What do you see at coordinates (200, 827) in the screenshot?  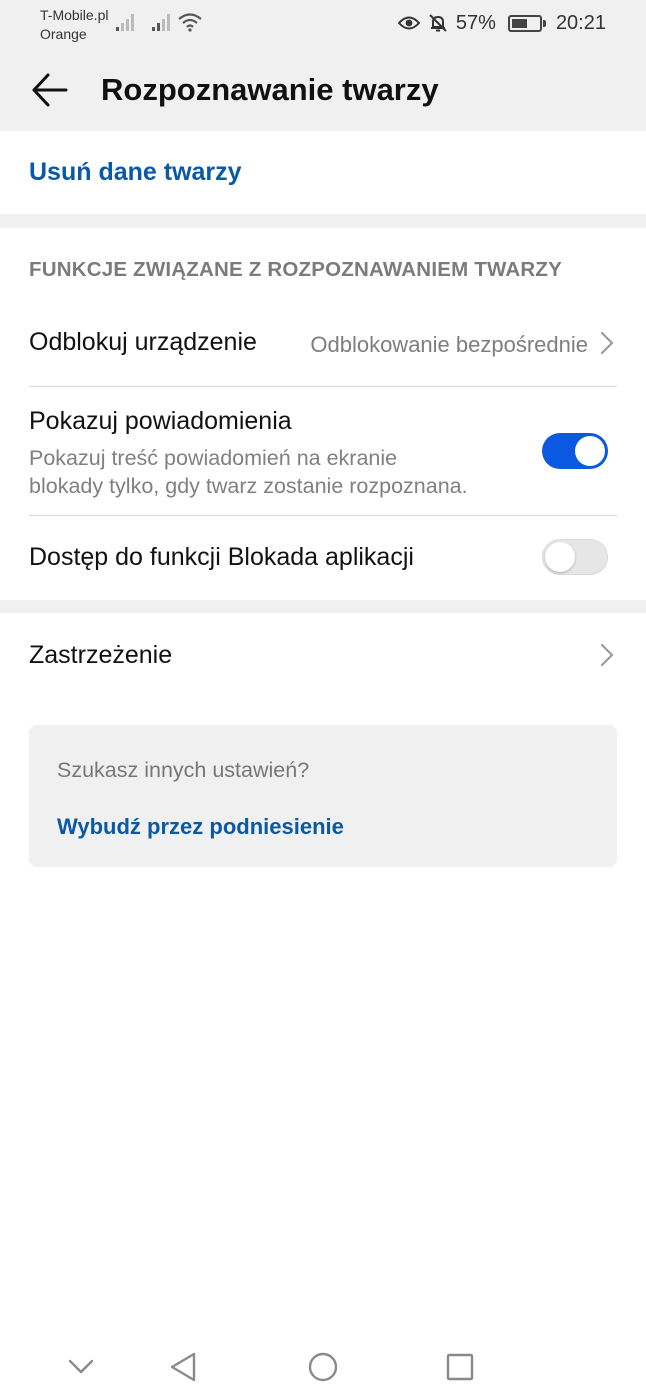 I see `raise-to-wake-link: Wybudź przez podniesienie` at bounding box center [200, 827].